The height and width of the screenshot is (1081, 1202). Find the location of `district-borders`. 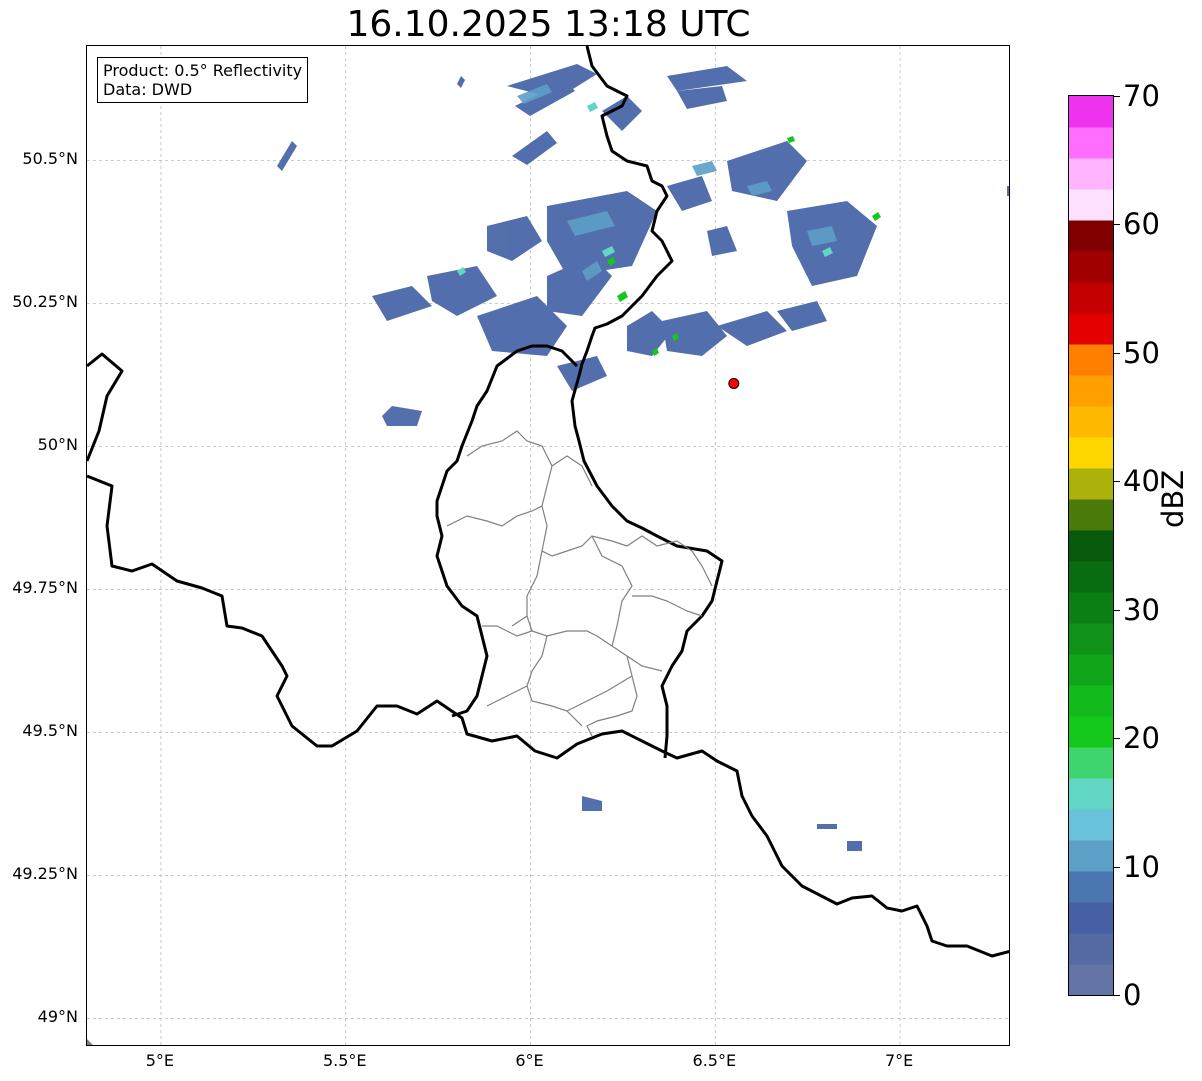

district-borders is located at coordinates (579, 583).